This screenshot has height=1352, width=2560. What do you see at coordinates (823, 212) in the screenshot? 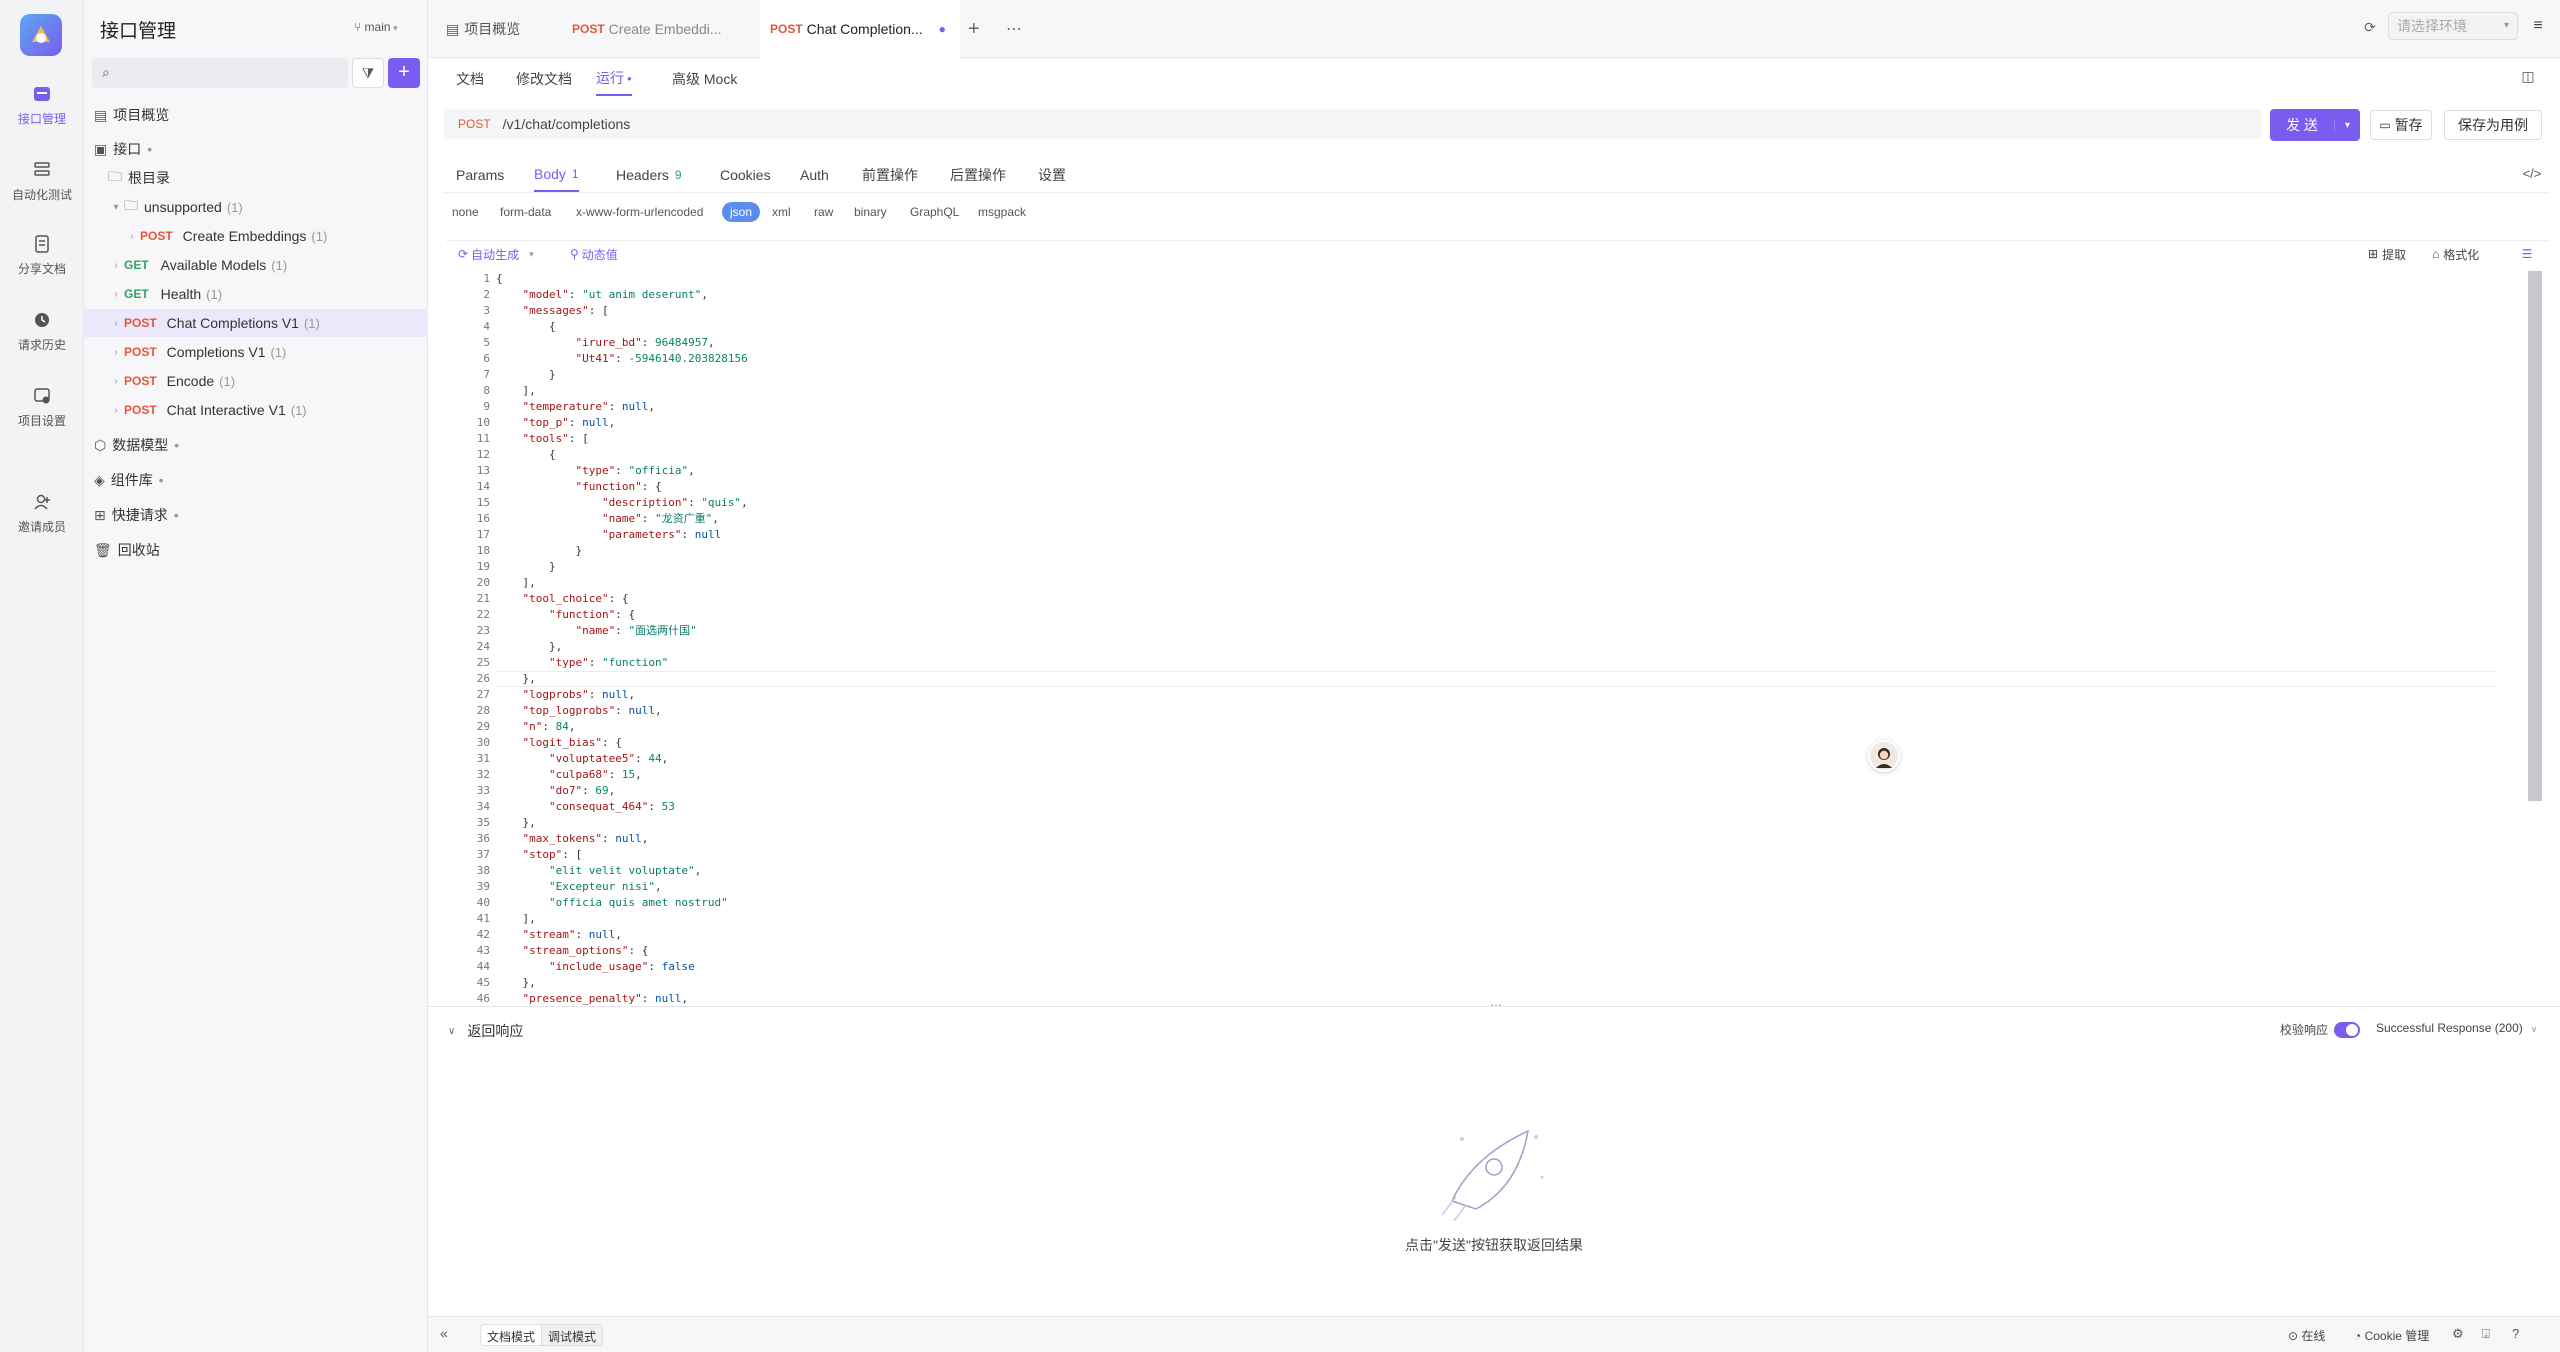
I see `body-type-raw: raw` at bounding box center [823, 212].